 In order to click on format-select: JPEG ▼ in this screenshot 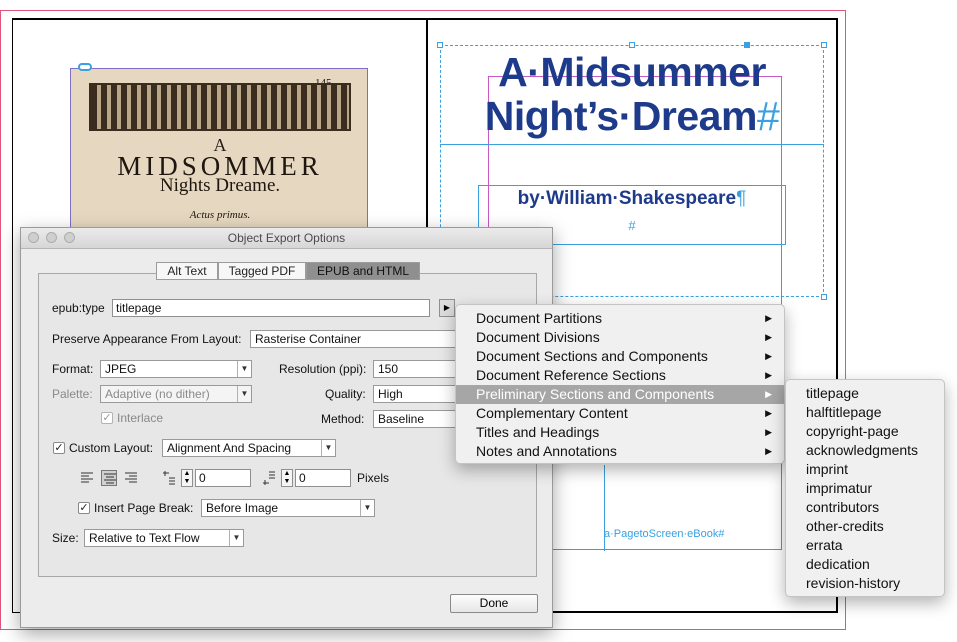, I will do `click(176, 369)`.